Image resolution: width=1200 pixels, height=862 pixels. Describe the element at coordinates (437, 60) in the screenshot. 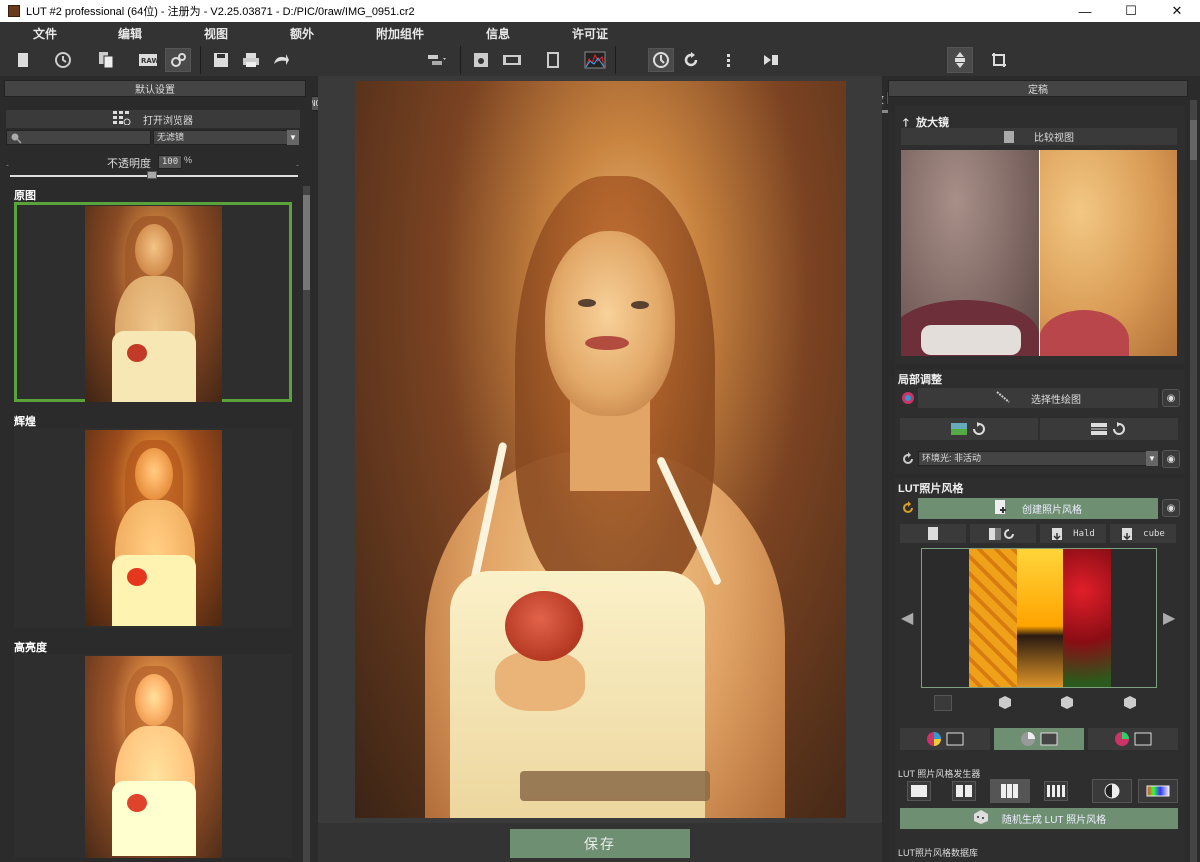

I see `adjust-sliders-icon` at that location.